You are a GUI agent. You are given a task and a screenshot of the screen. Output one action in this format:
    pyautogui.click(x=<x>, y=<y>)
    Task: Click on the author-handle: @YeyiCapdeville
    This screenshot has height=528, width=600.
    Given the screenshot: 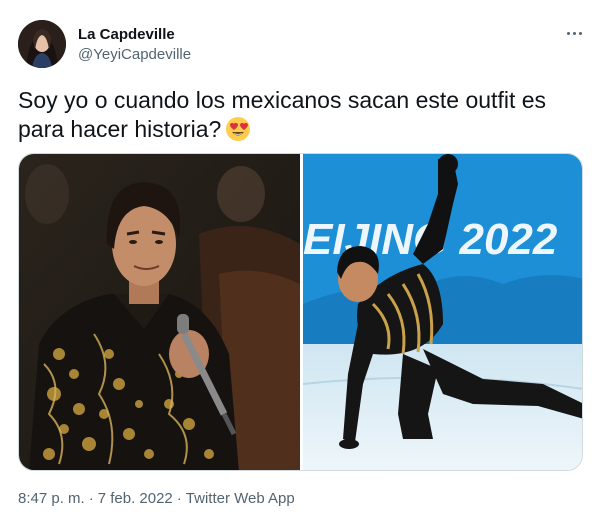 What is the action you would take?
    pyautogui.click(x=134, y=54)
    